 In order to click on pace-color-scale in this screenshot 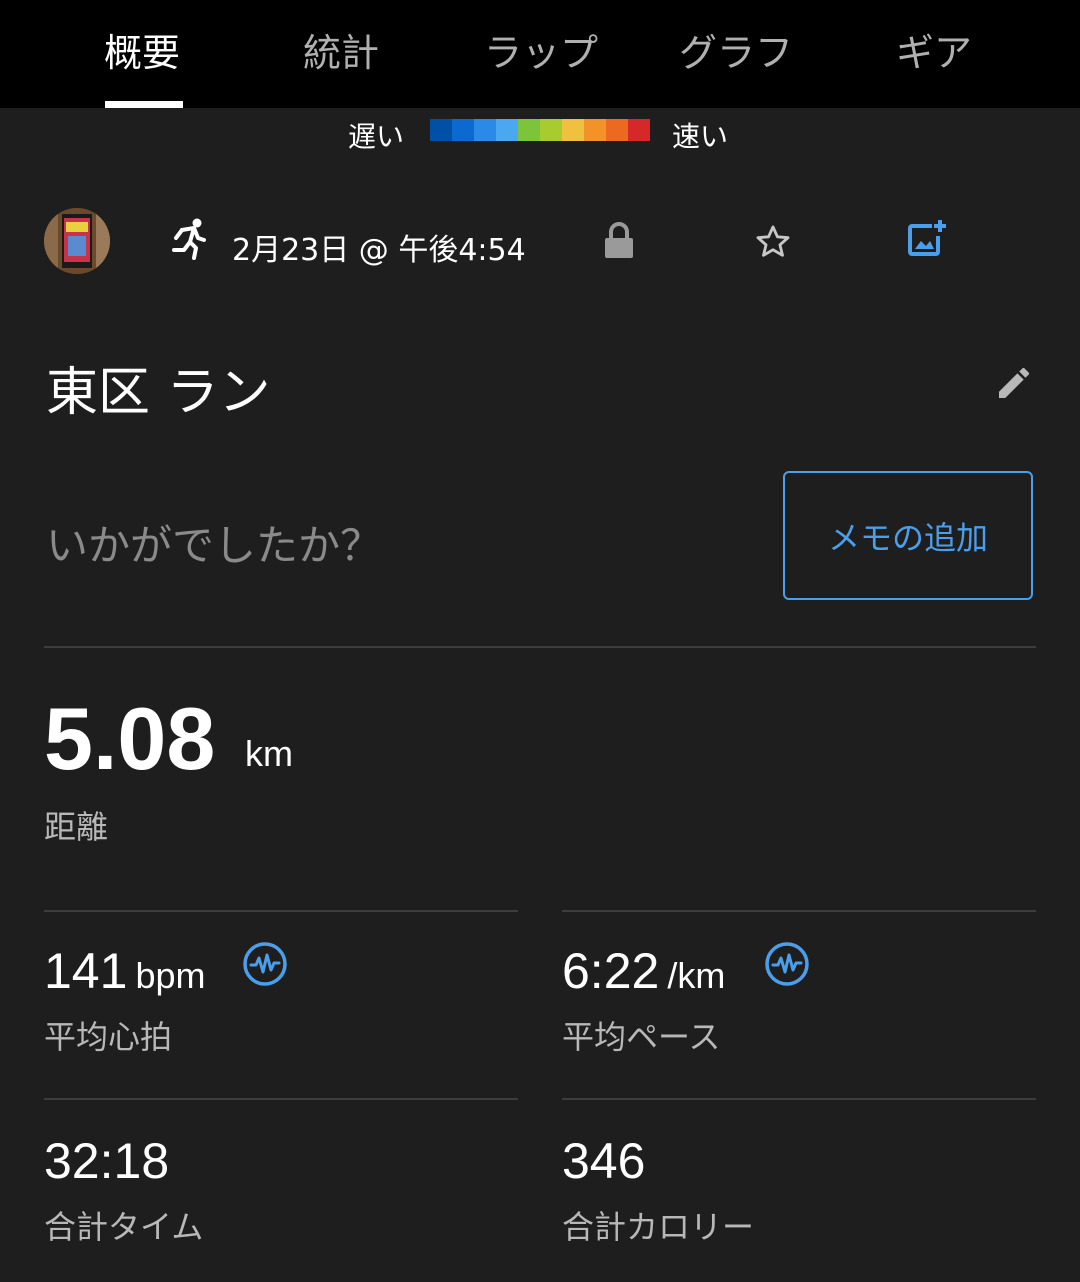, I will do `click(540, 130)`.